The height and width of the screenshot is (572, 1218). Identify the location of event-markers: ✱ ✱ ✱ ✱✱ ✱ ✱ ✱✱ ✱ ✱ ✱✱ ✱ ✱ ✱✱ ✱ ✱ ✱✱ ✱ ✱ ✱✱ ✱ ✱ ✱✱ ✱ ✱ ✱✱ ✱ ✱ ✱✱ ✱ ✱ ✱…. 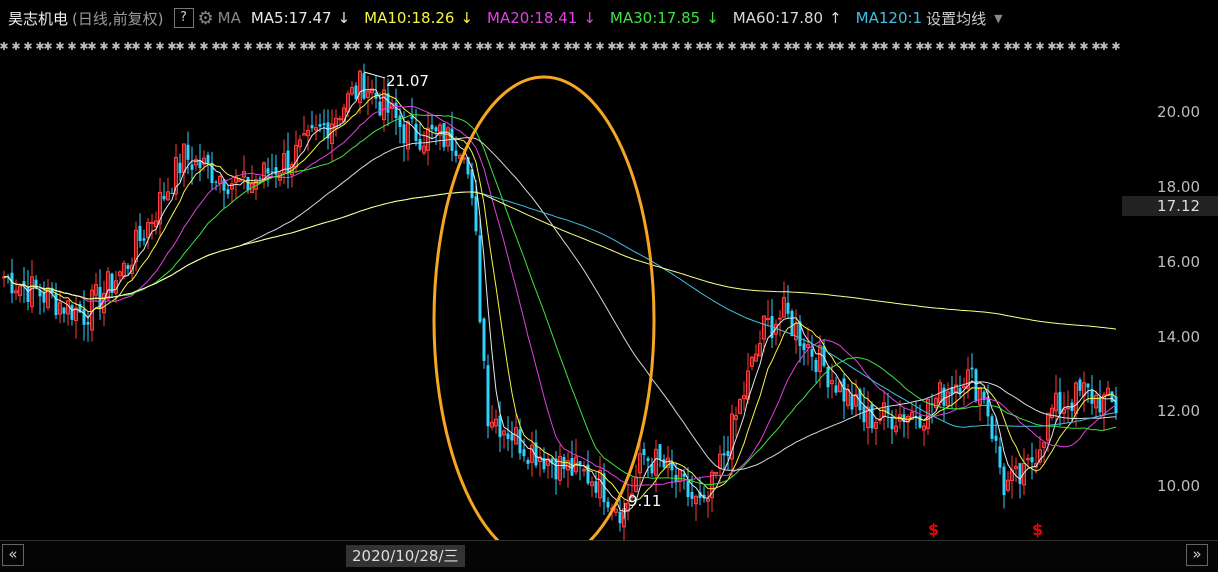
(560, 46).